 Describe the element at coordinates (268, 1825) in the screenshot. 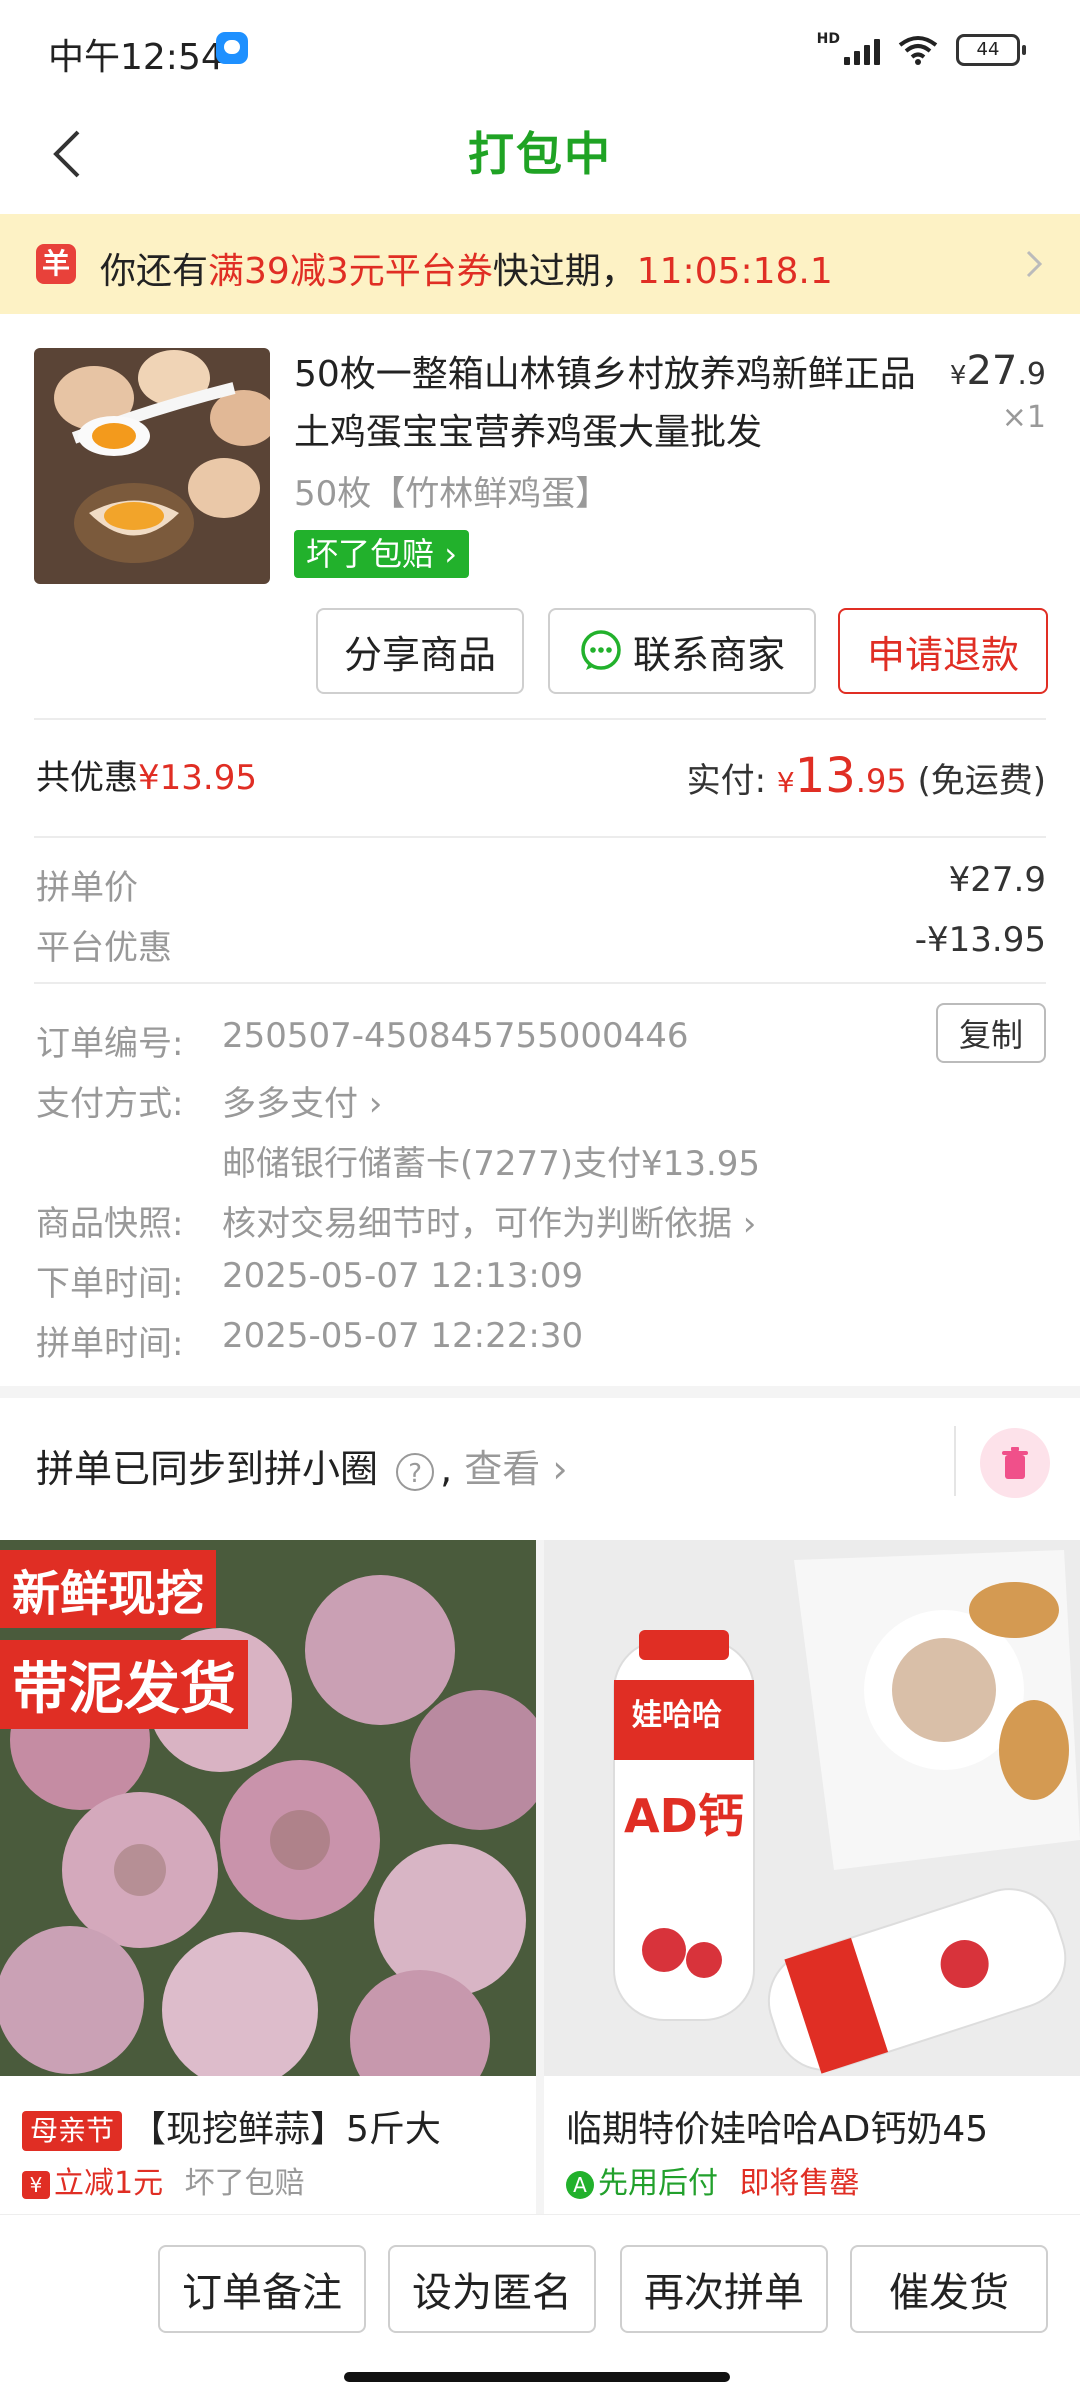

I see `garlic-product-image: 新鲜现挖 带泥发货` at that location.